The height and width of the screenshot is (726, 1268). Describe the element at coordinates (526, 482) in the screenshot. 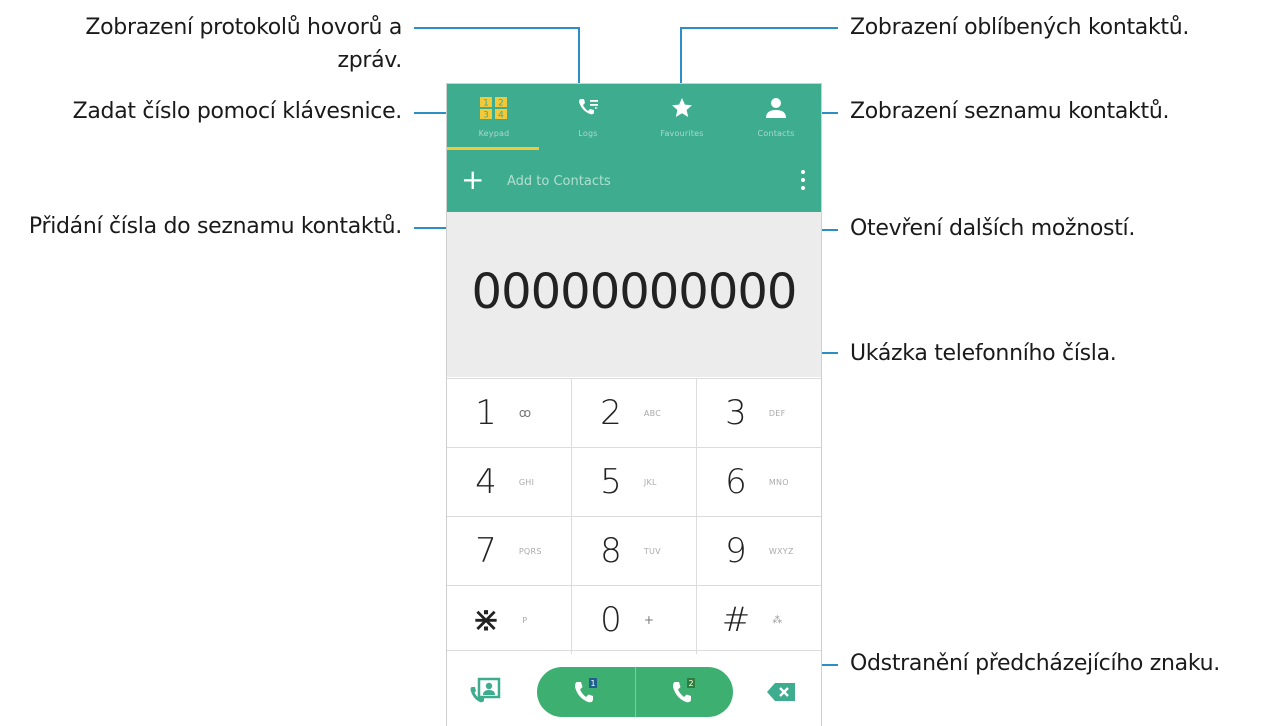

I see `key-letters: GHI` at that location.